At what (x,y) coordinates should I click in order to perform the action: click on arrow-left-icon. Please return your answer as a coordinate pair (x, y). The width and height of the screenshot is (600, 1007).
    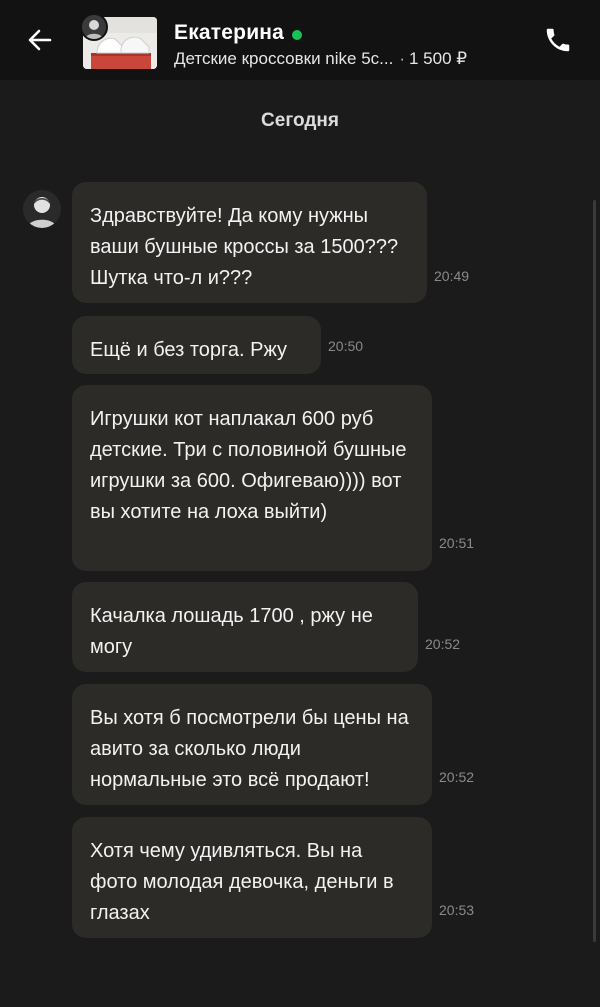
    Looking at the image, I should click on (40, 40).